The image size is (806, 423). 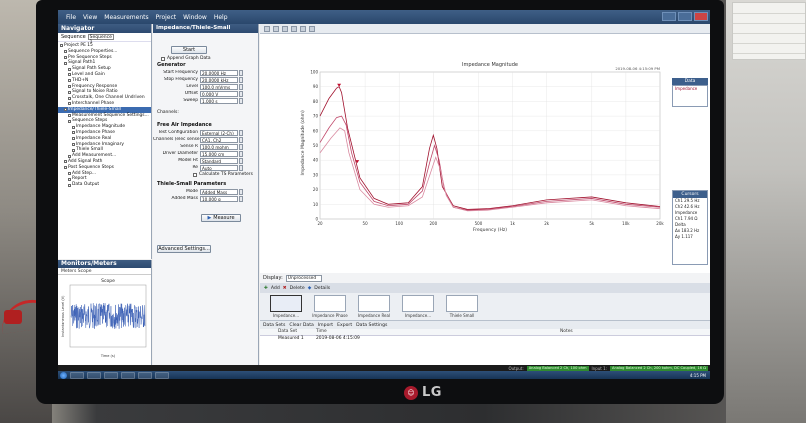 I want to click on col-data-set: Data Set, so click(x=288, y=331).